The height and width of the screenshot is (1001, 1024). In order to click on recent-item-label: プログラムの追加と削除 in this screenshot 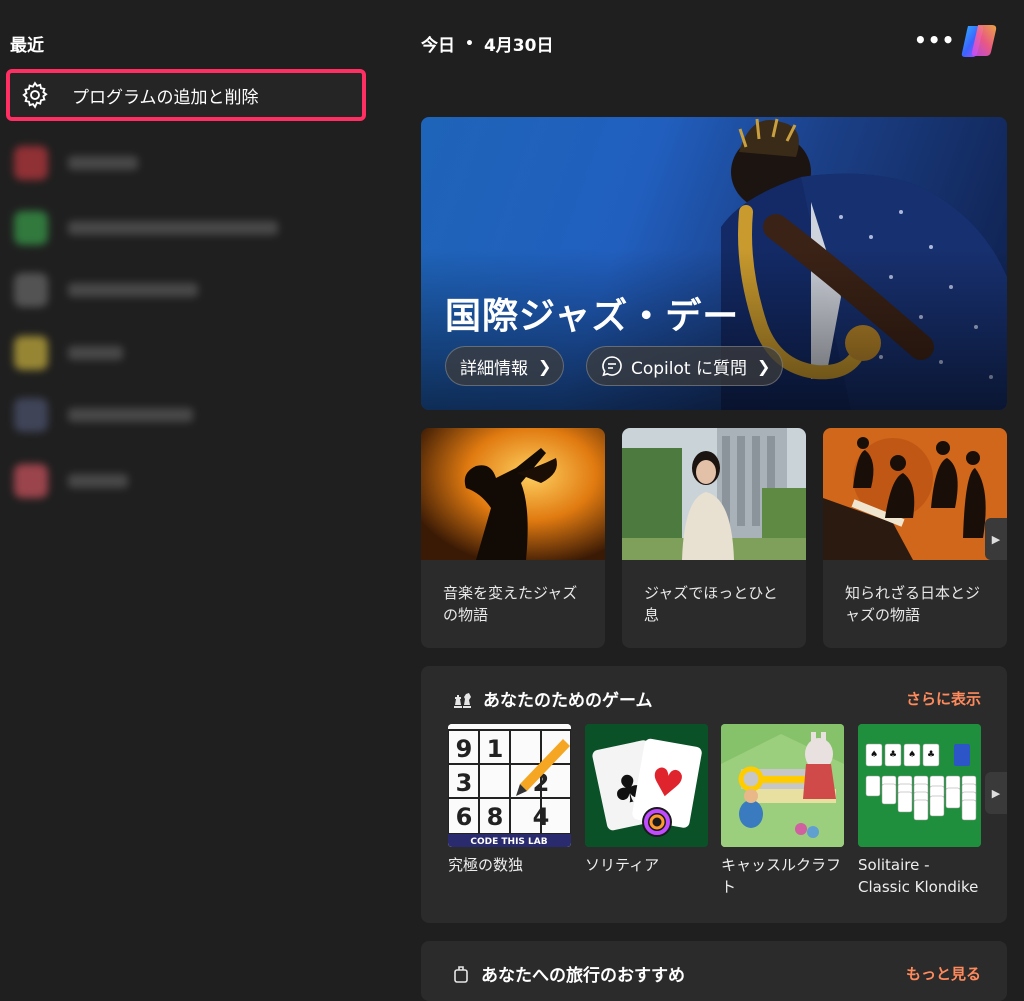, I will do `click(165, 97)`.